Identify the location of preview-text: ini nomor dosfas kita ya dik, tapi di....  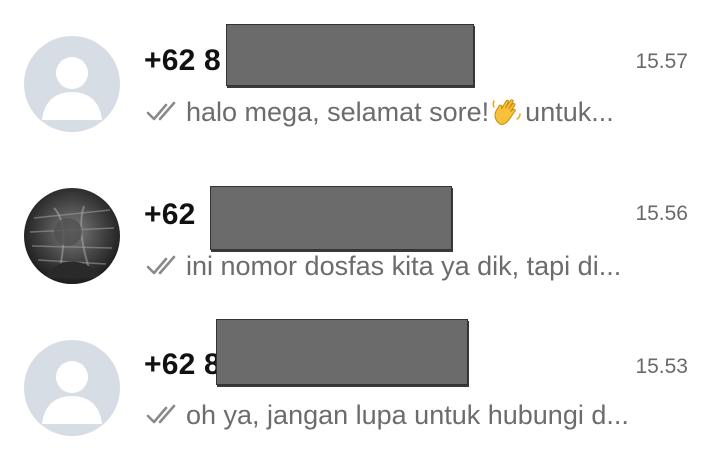
(404, 265).